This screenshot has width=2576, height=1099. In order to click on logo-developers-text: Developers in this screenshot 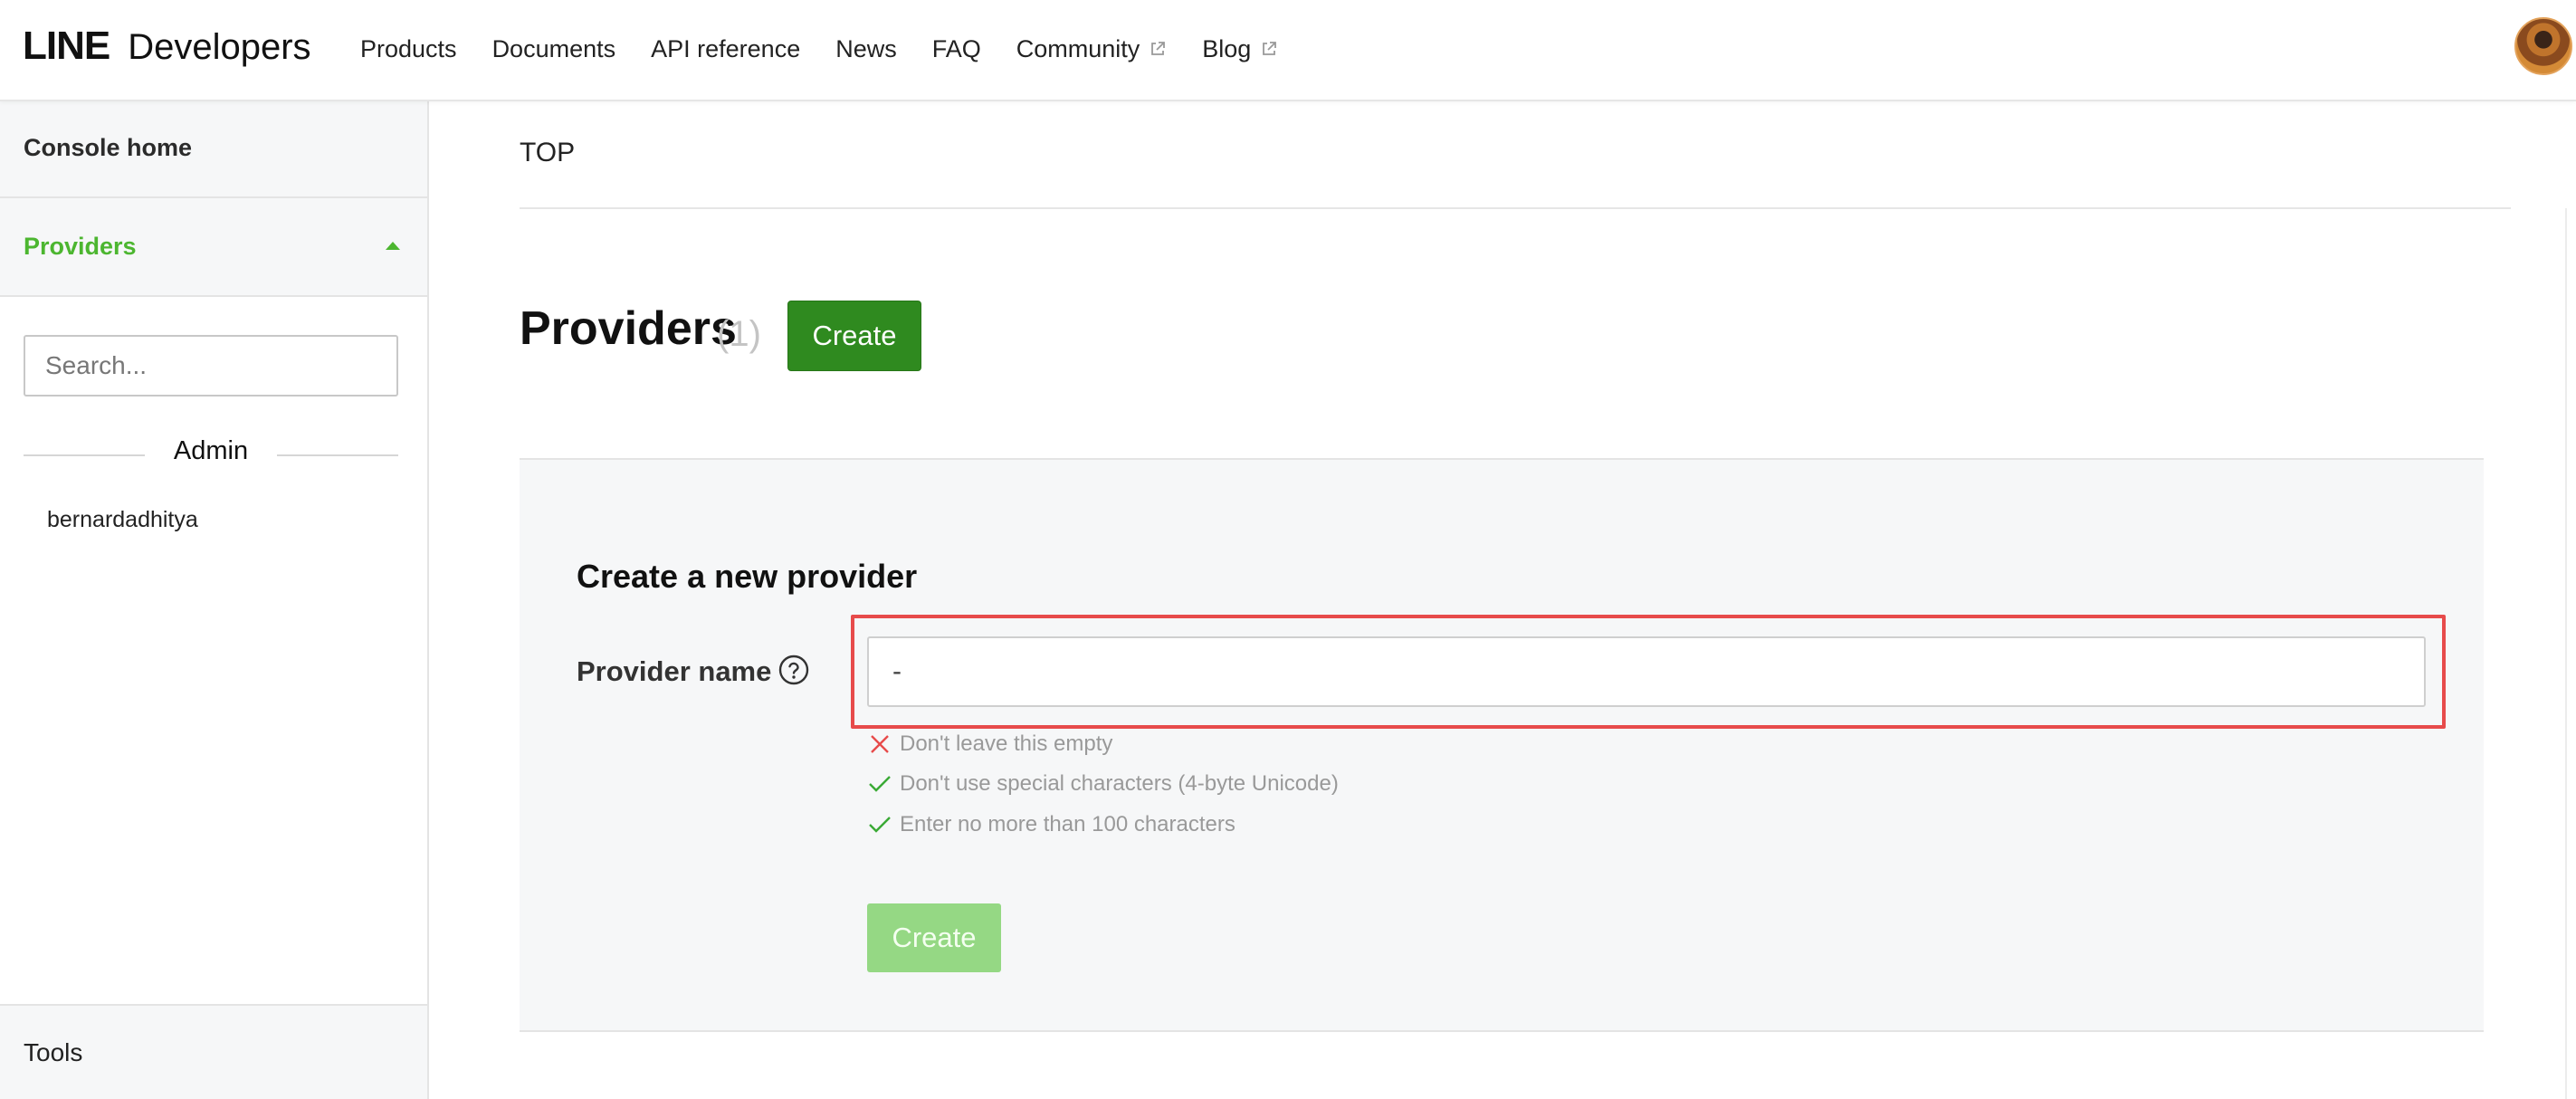, I will do `click(220, 47)`.